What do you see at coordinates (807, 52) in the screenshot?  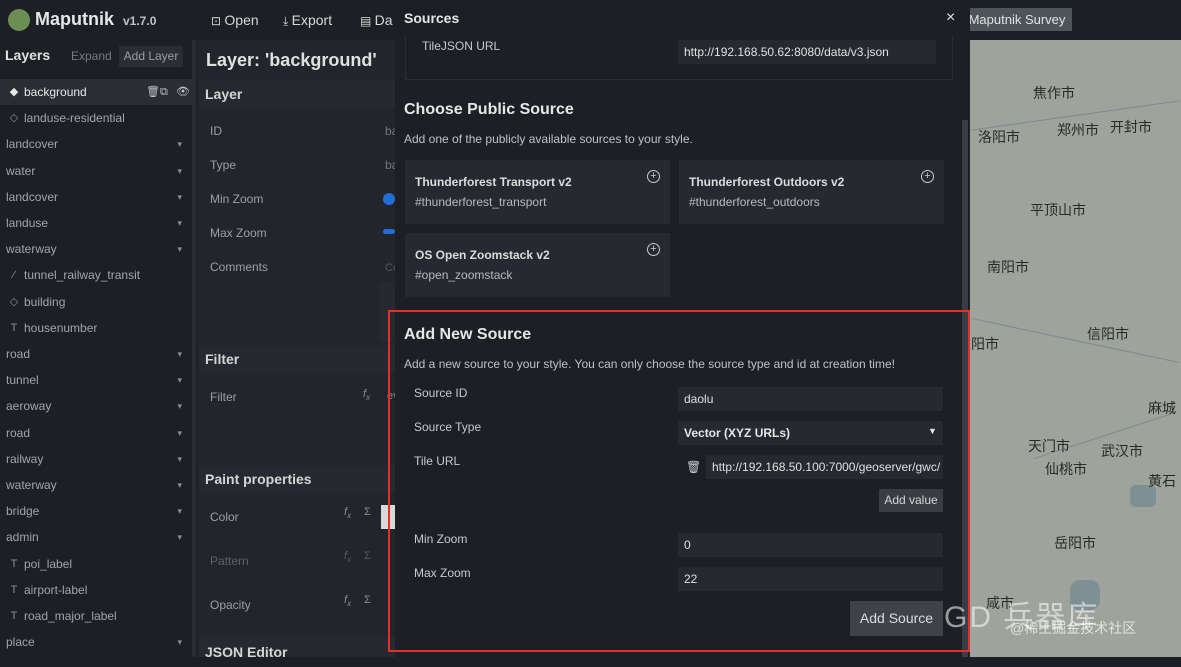 I see `tilejson-url-input: http://192.168.50.62:8080/data/v3.json` at bounding box center [807, 52].